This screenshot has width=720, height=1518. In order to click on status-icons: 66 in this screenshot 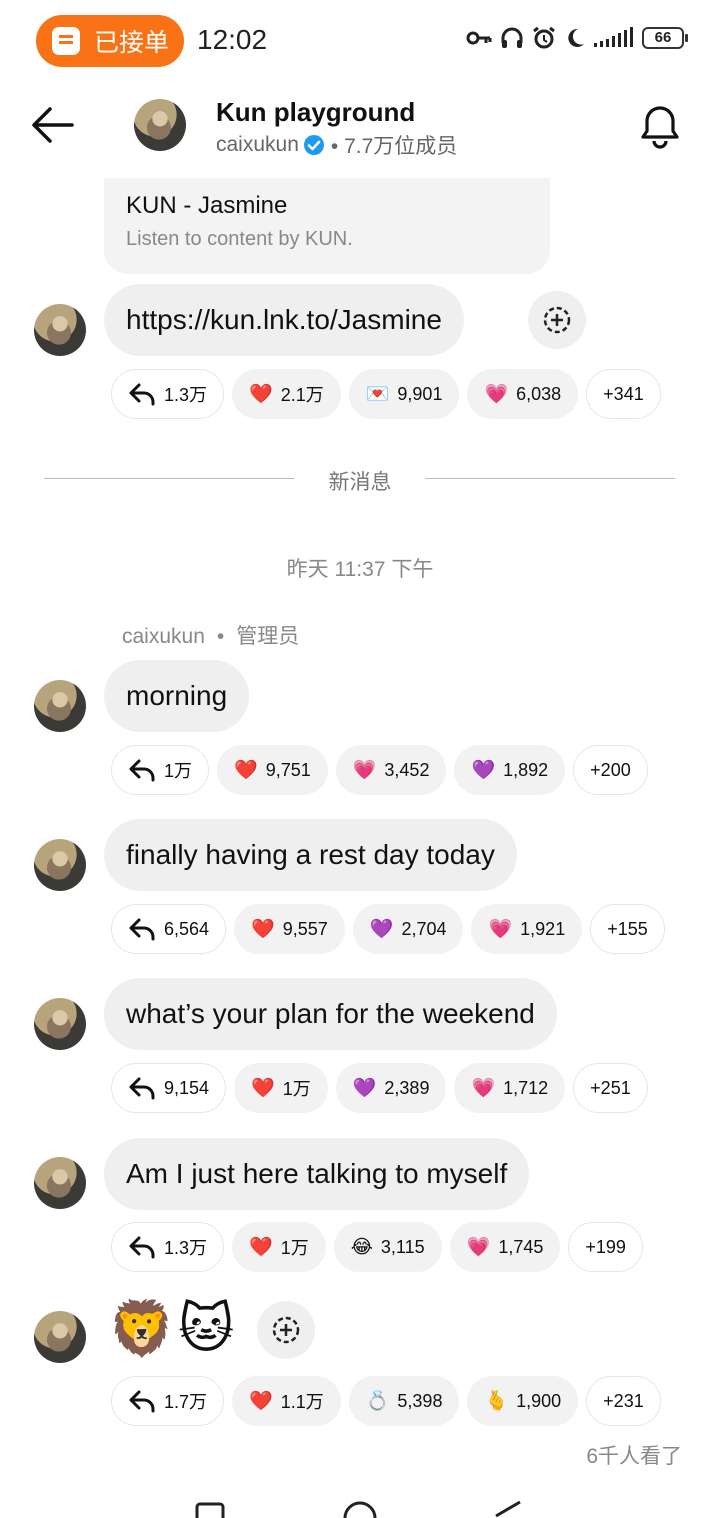, I will do `click(577, 38)`.